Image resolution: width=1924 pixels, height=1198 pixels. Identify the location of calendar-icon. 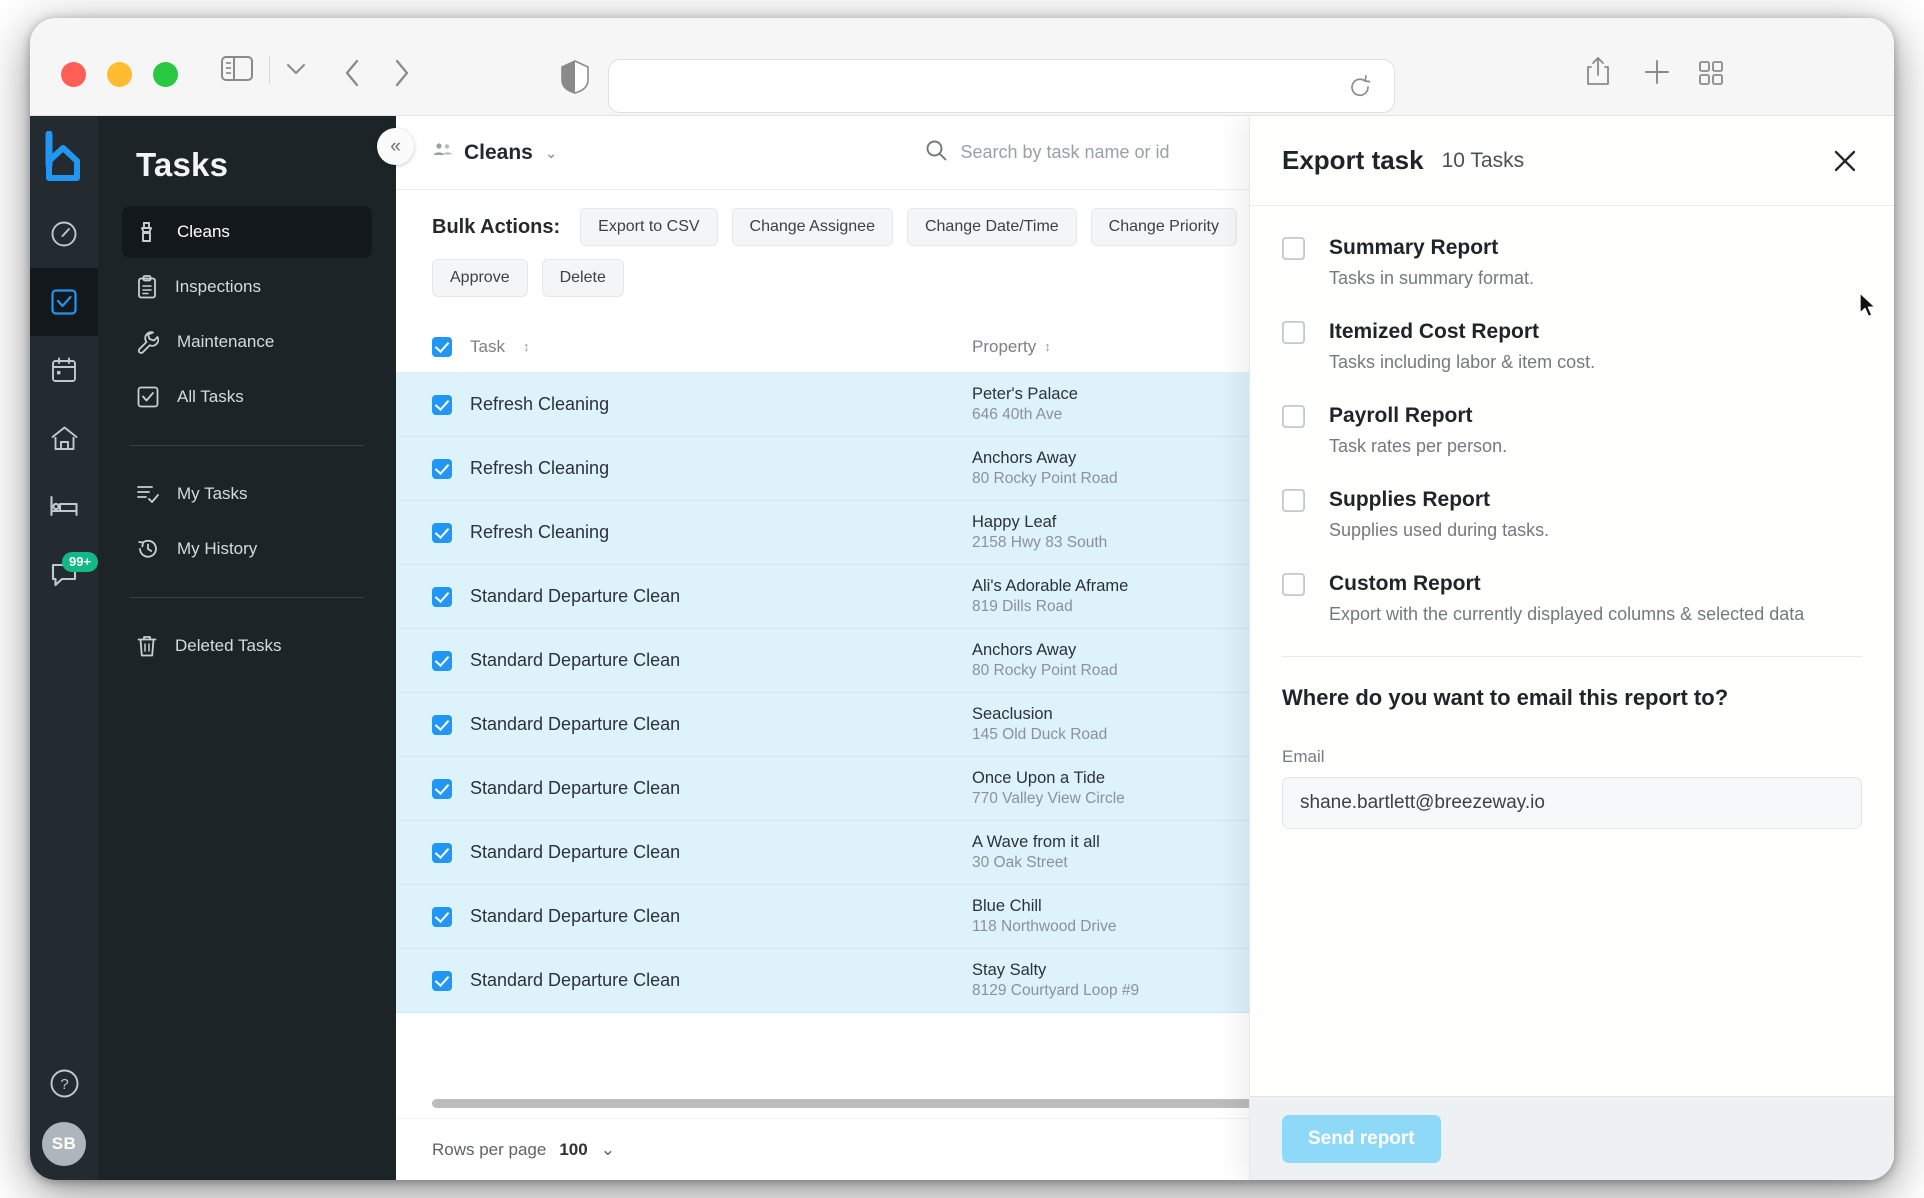
(64, 369).